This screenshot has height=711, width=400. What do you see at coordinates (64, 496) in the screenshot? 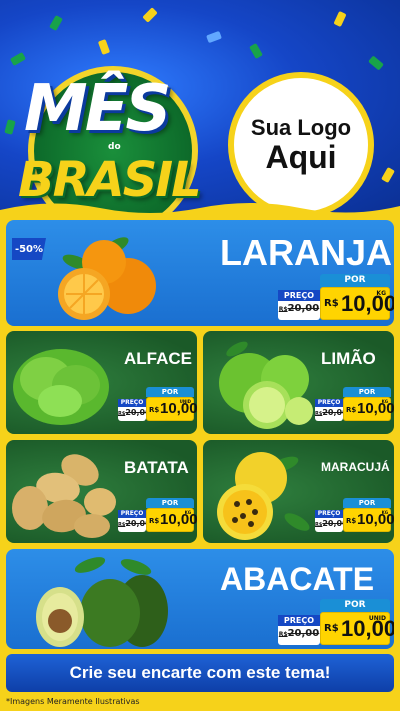
I see `potato-icon` at bounding box center [64, 496].